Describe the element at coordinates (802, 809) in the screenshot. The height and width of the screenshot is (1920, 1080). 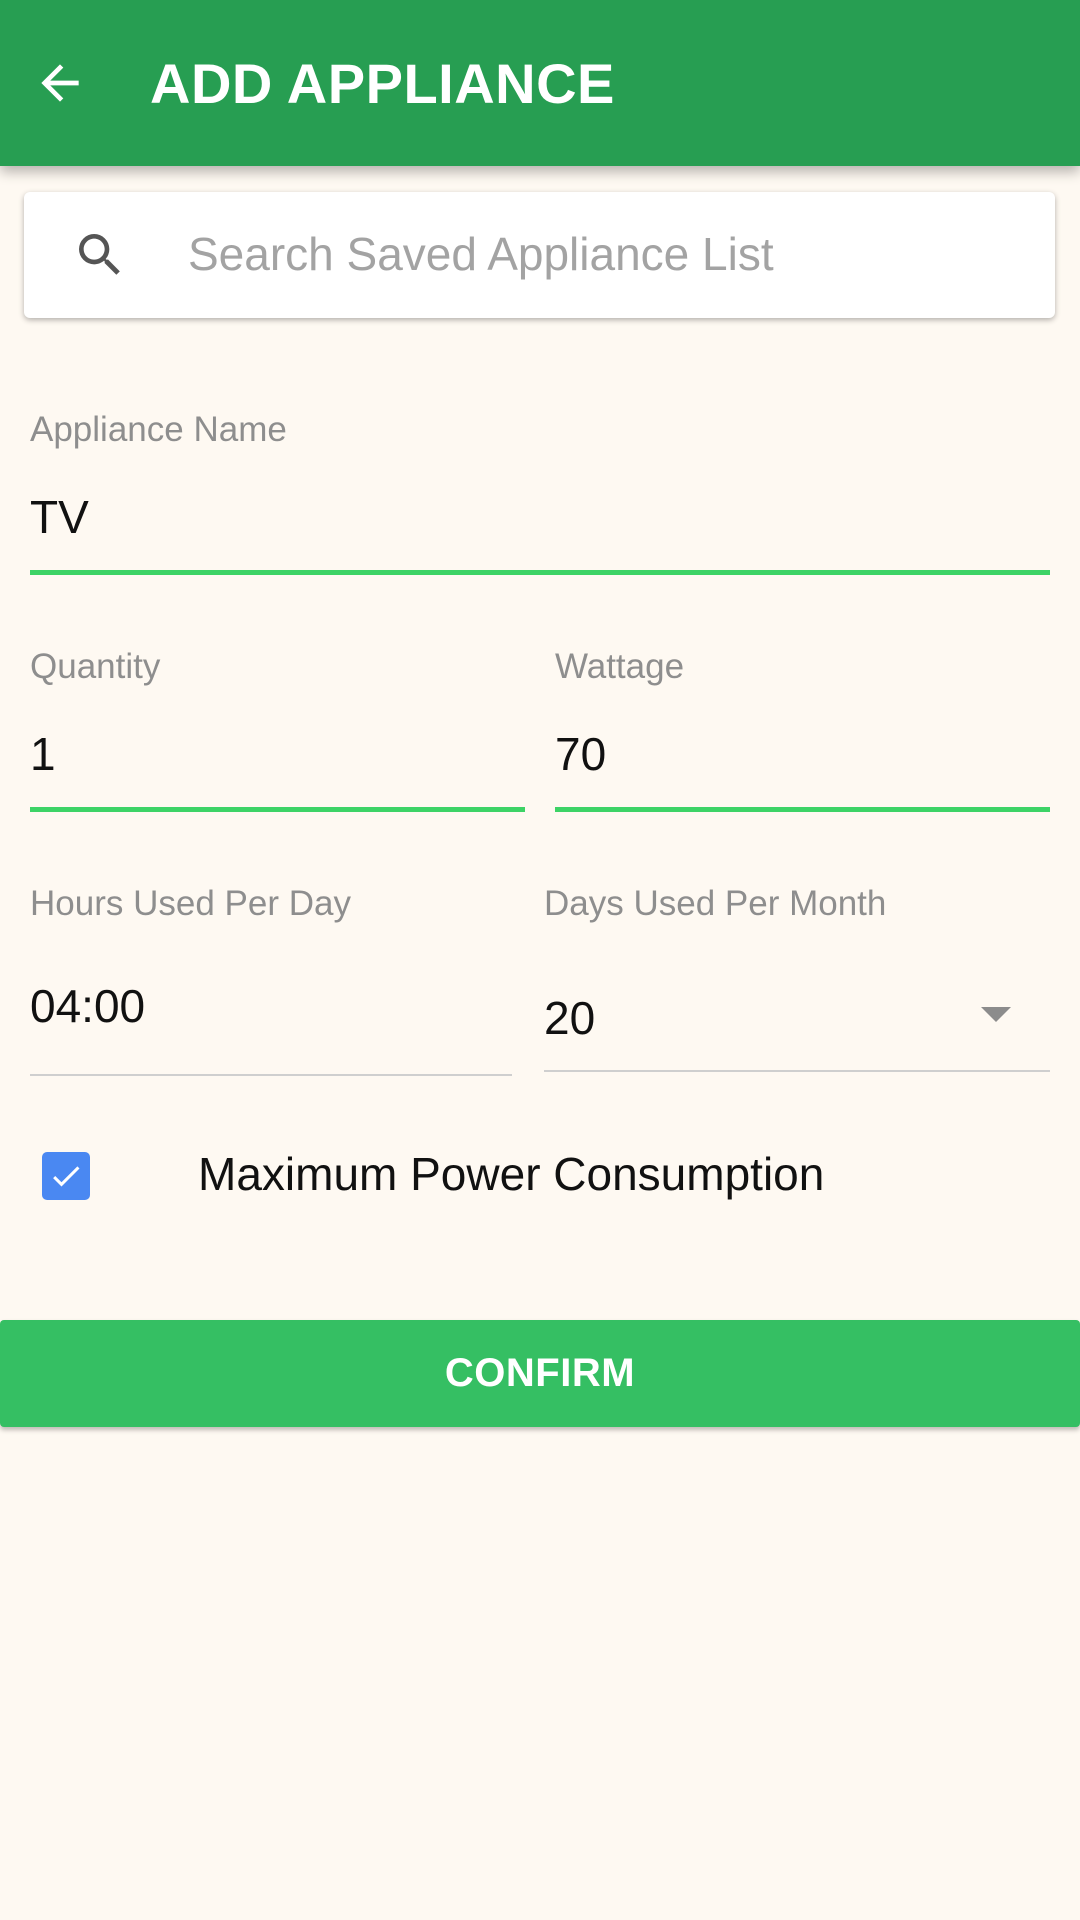
I see `wattage-underline` at that location.